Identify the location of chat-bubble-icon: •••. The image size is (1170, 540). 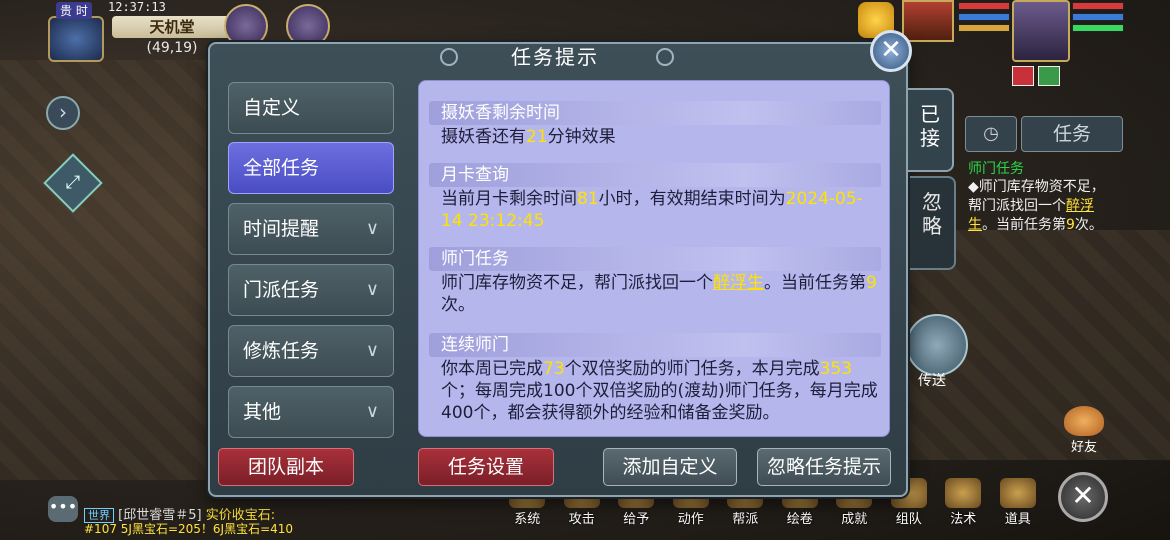
(63, 509).